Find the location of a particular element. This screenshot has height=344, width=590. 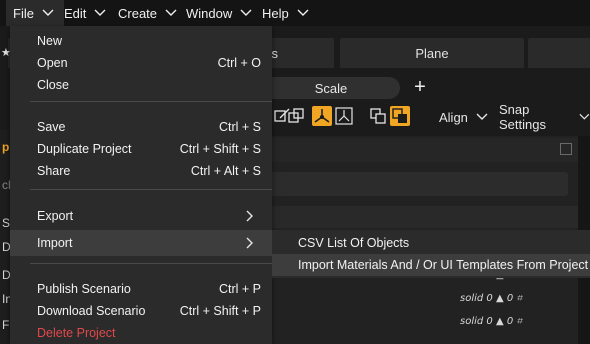

menu-item-close: Close is located at coordinates (141, 85).